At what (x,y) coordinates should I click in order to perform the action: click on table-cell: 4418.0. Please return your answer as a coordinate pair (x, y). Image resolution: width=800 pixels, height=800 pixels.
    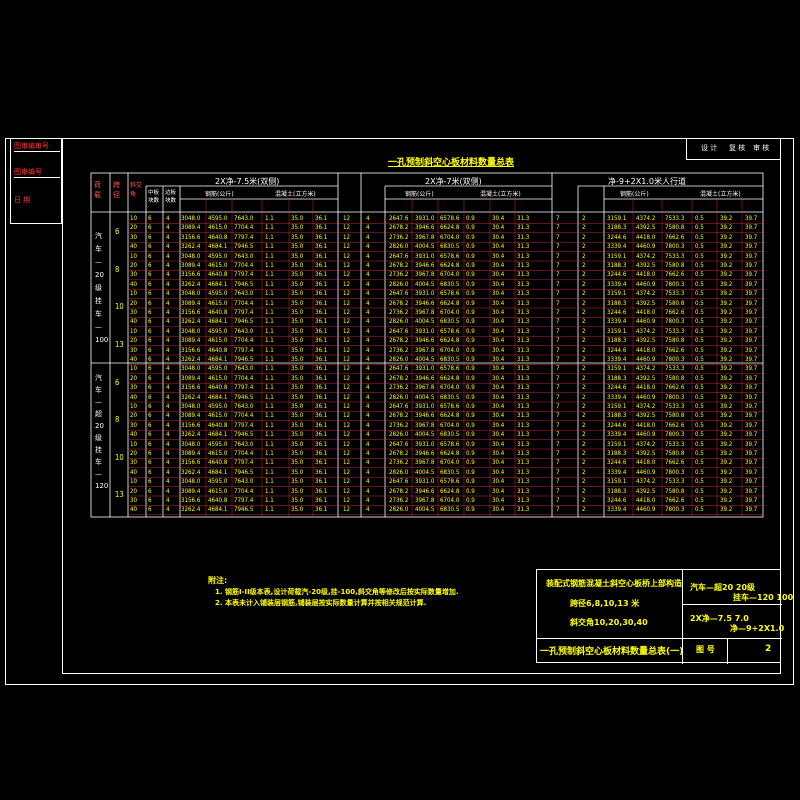
    Looking at the image, I should click on (646, 349).